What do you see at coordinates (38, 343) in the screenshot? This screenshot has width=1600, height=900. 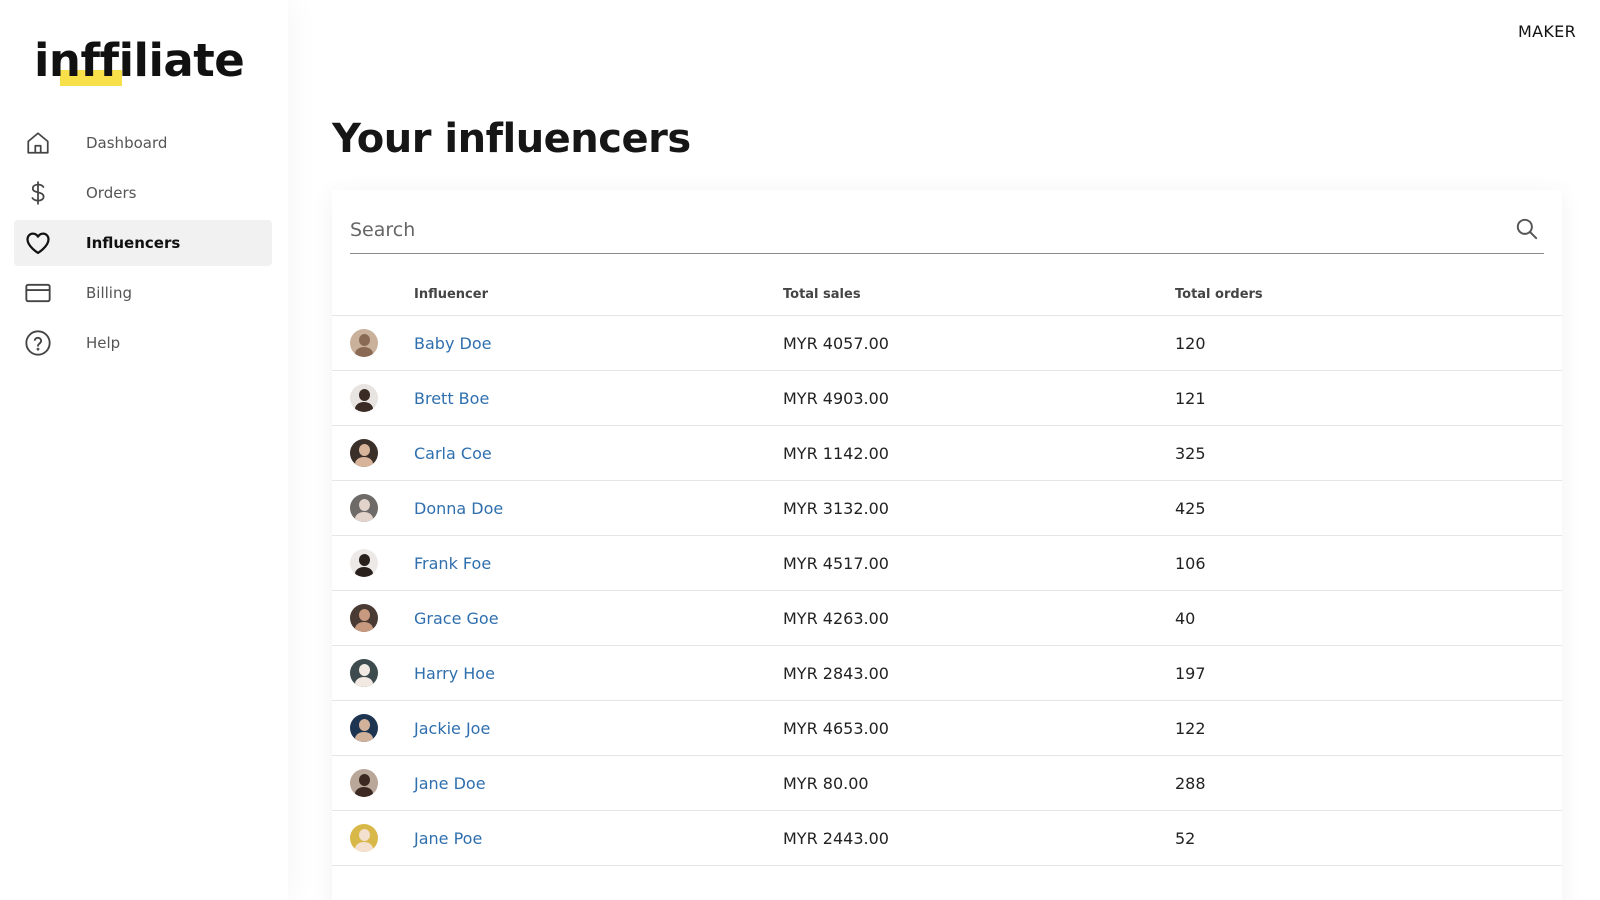 I see `help-circle-icon` at bounding box center [38, 343].